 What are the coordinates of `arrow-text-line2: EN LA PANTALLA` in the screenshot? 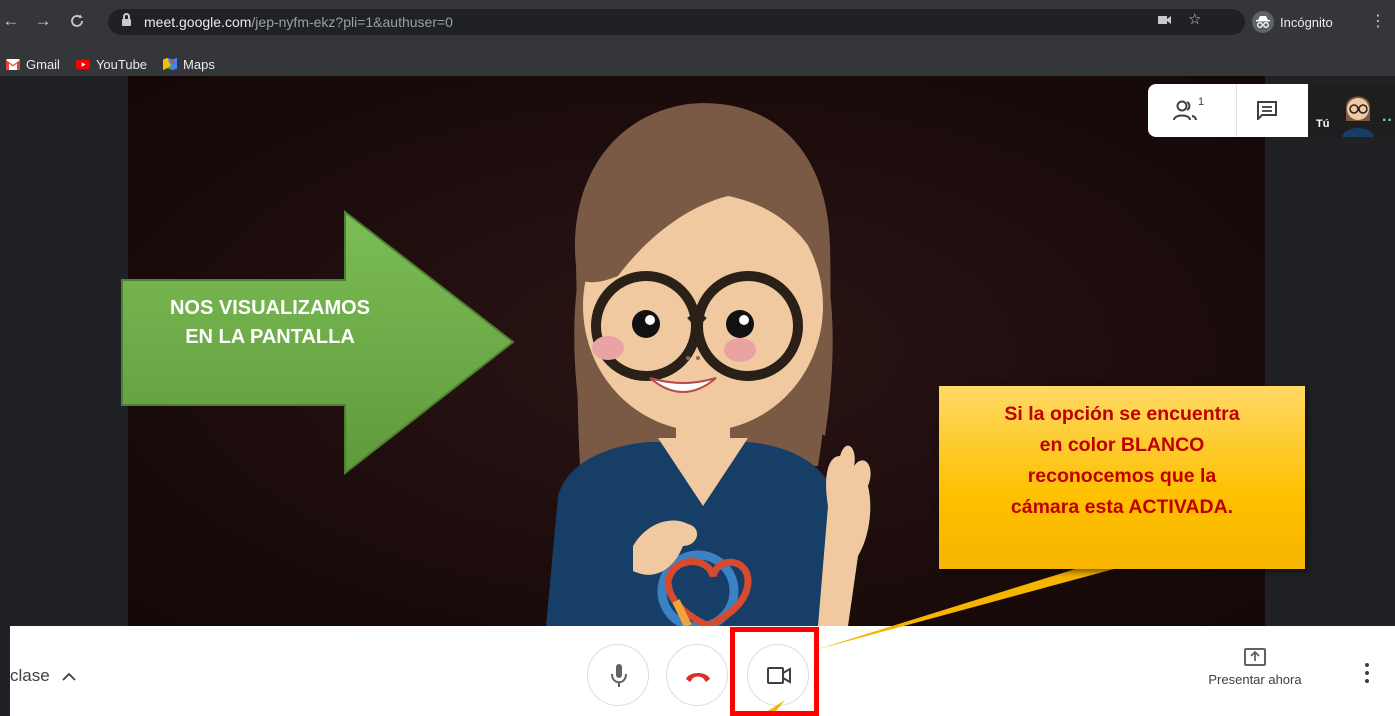 It's located at (270, 337).